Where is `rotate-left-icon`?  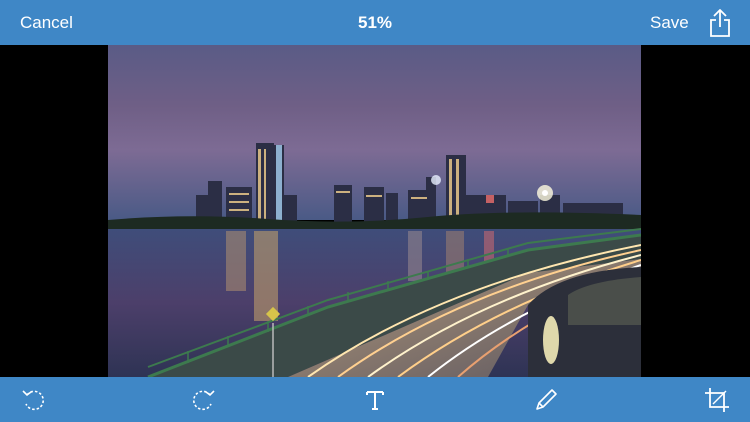 rotate-left-icon is located at coordinates (33, 400).